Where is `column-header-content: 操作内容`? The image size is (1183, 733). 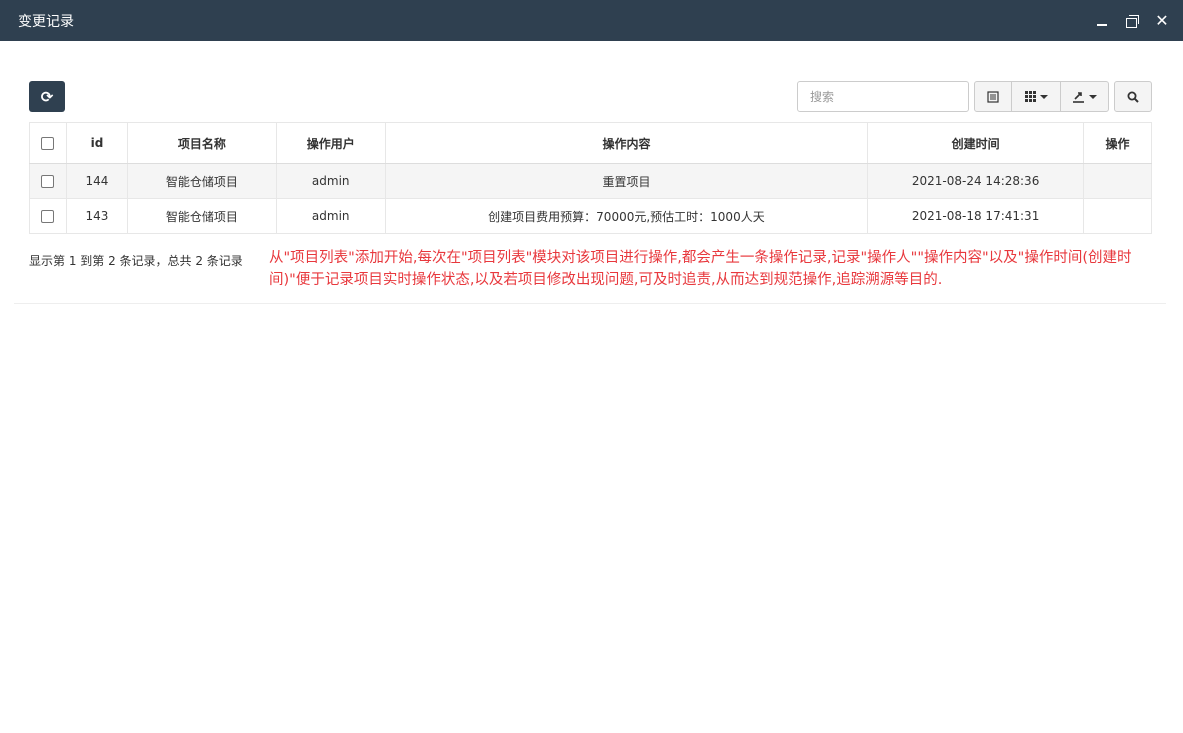
column-header-content: 操作内容 is located at coordinates (626, 143).